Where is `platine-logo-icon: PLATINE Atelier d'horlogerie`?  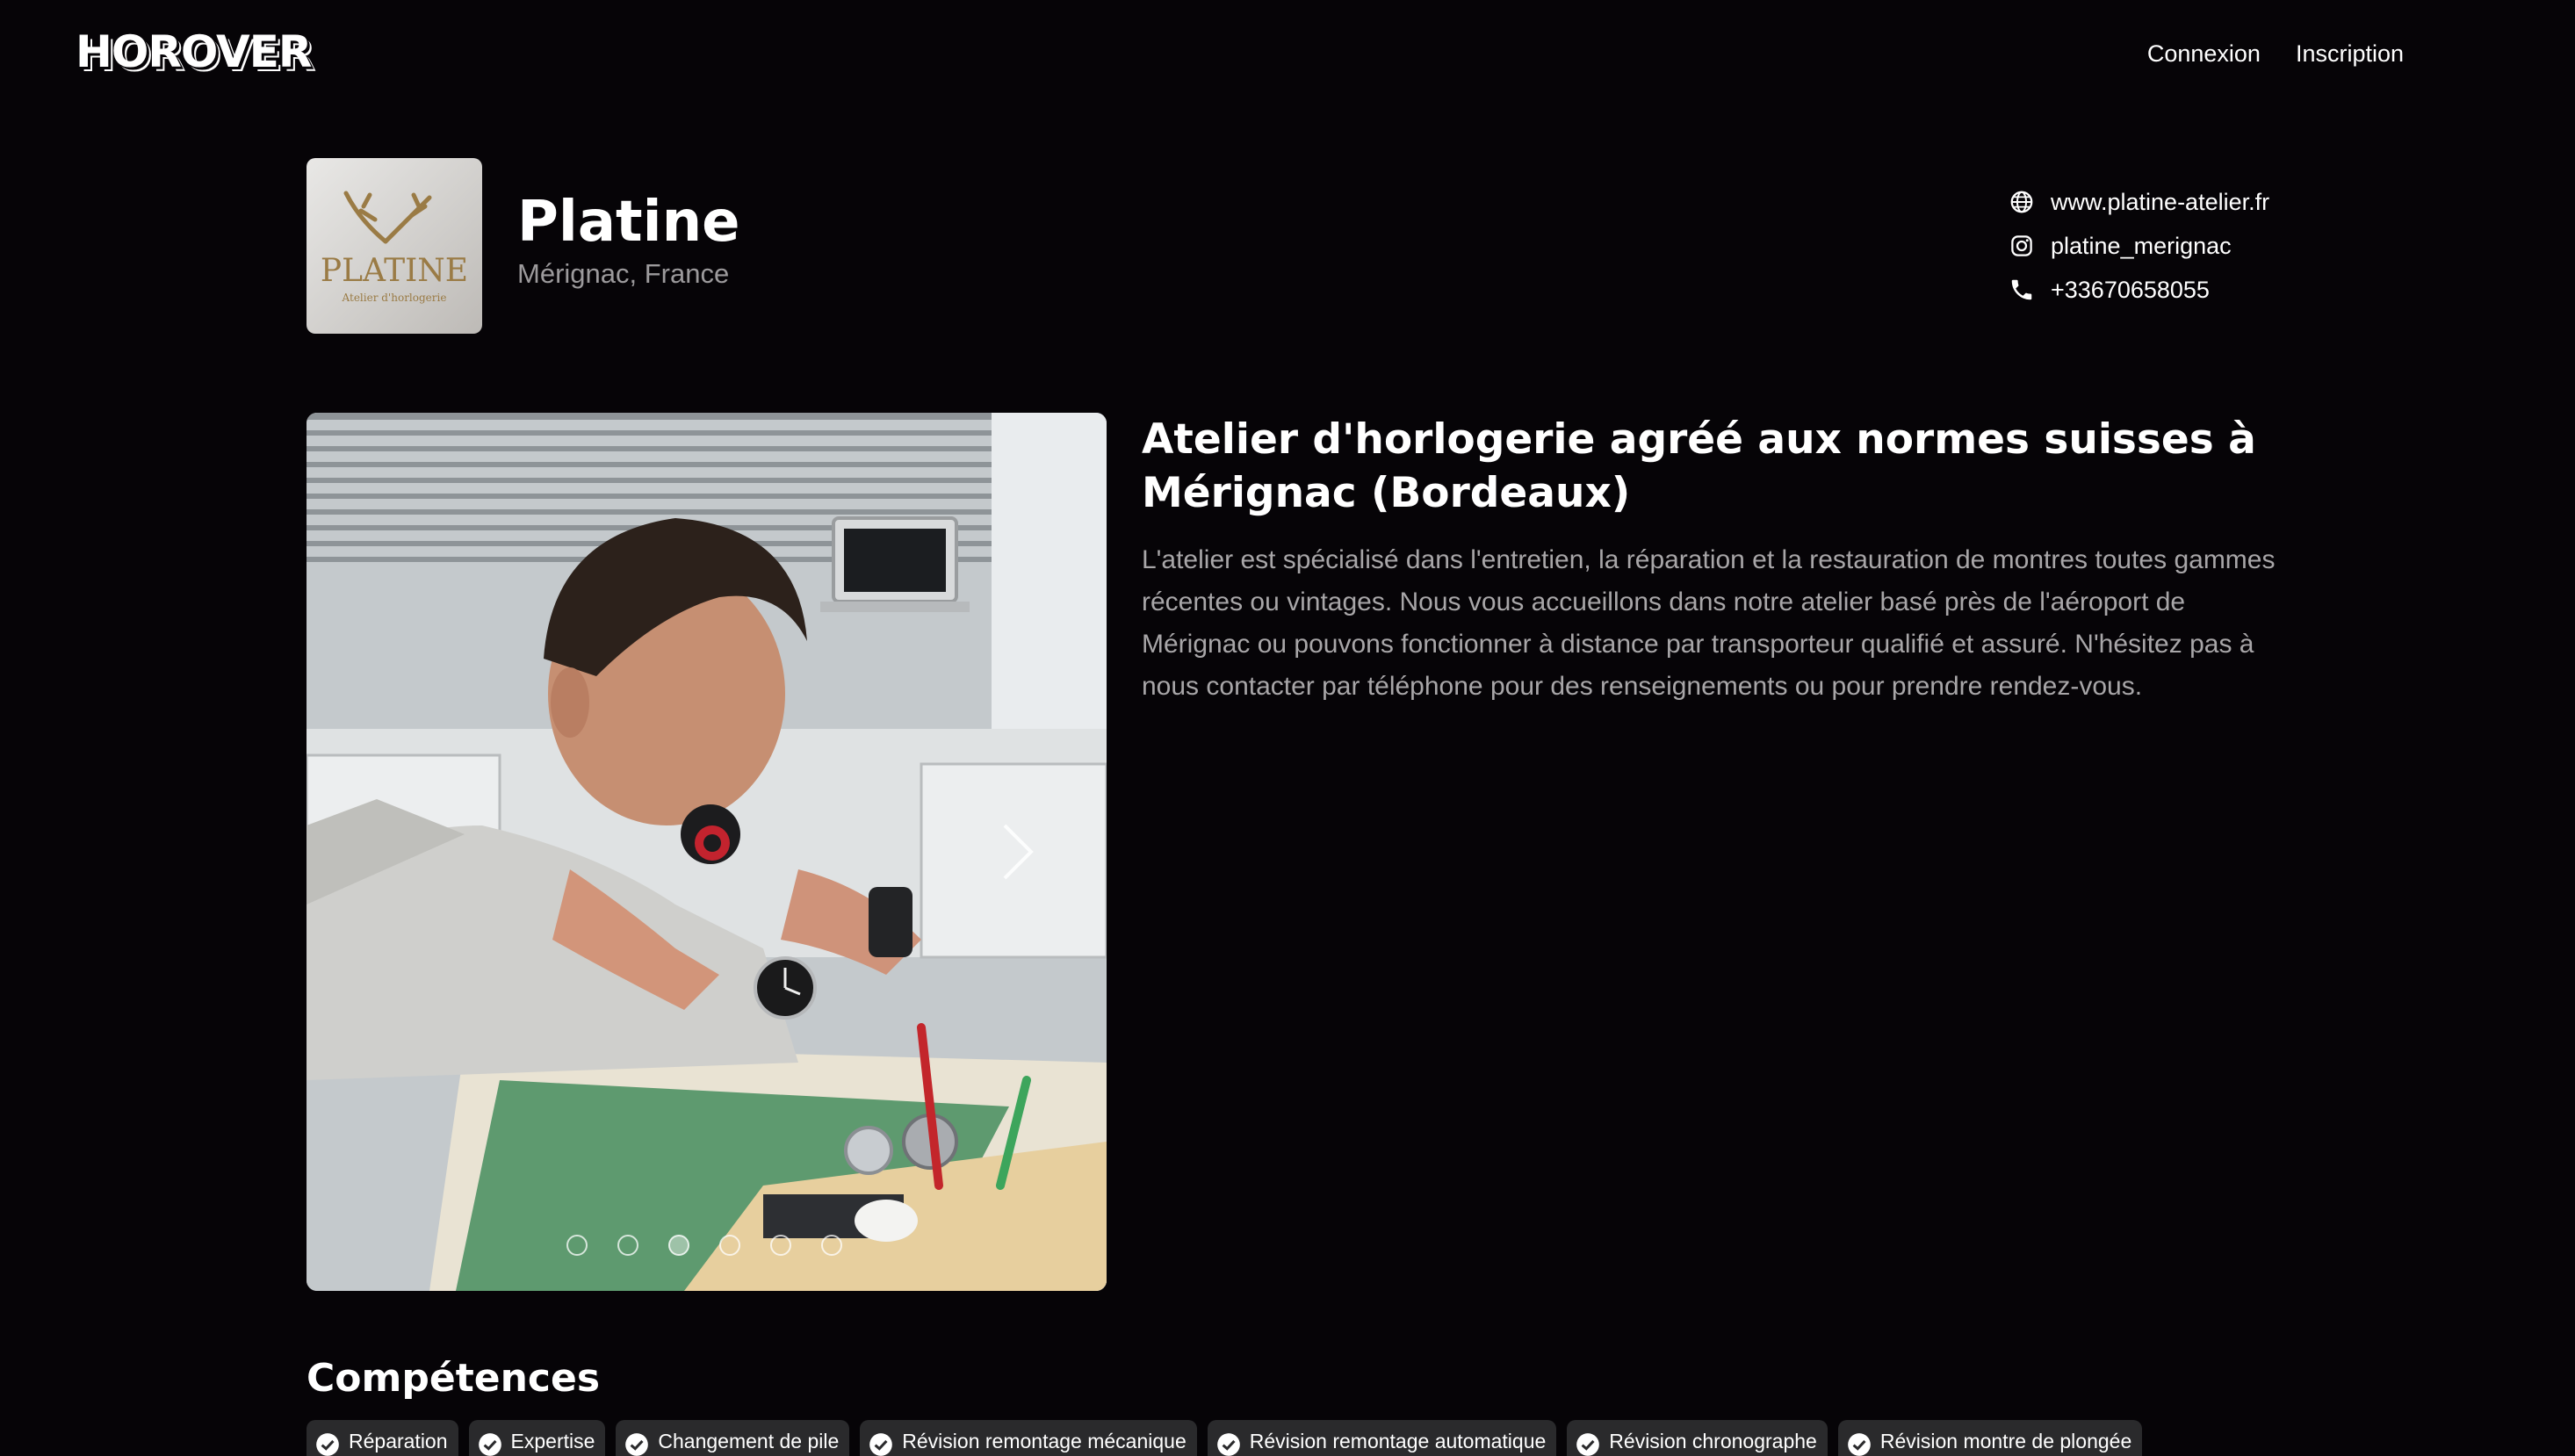 platine-logo-icon: PLATINE Atelier d'horlogerie is located at coordinates (394, 247).